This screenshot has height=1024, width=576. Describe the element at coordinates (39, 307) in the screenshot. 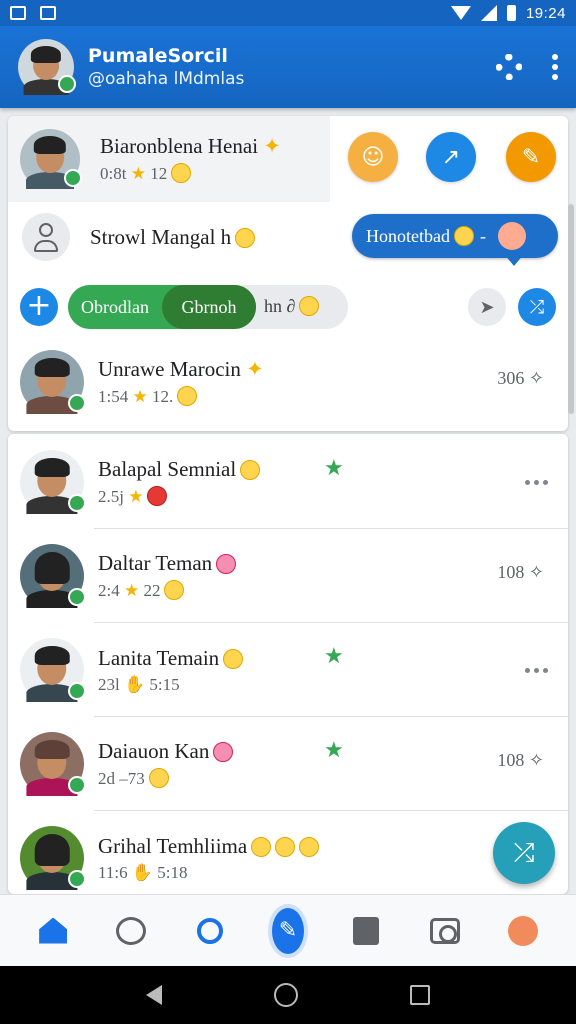

I see `add-button: +` at that location.